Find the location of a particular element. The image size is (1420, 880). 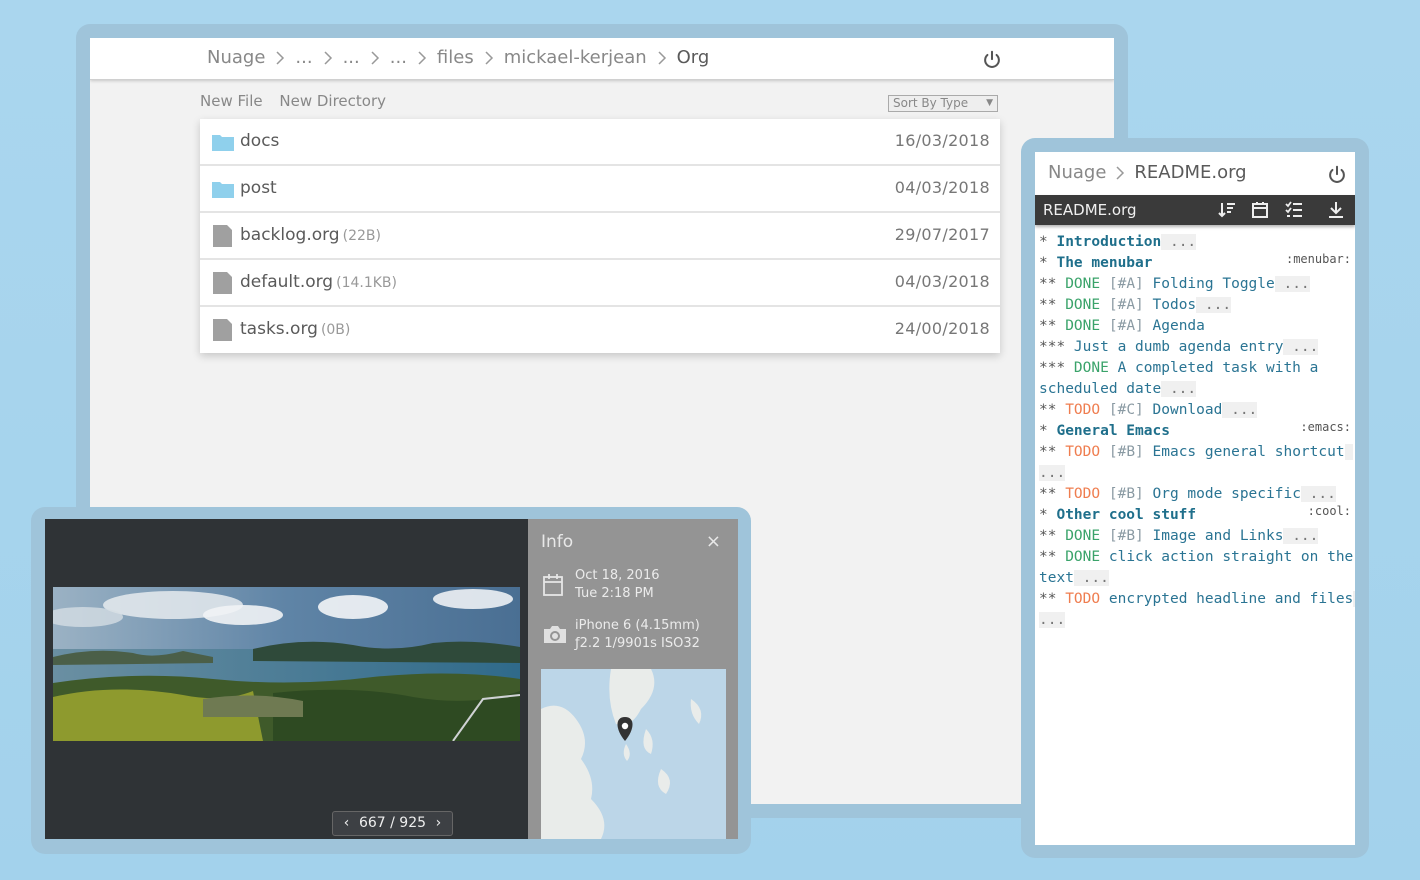

file-row: tasks.org (0B) 24/00/2018 is located at coordinates (600, 330).